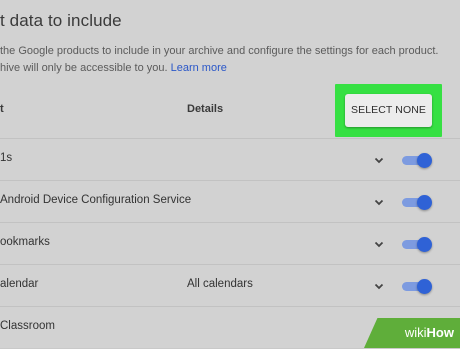  What do you see at coordinates (61, 20) in the screenshot?
I see `page-title: t data to include` at bounding box center [61, 20].